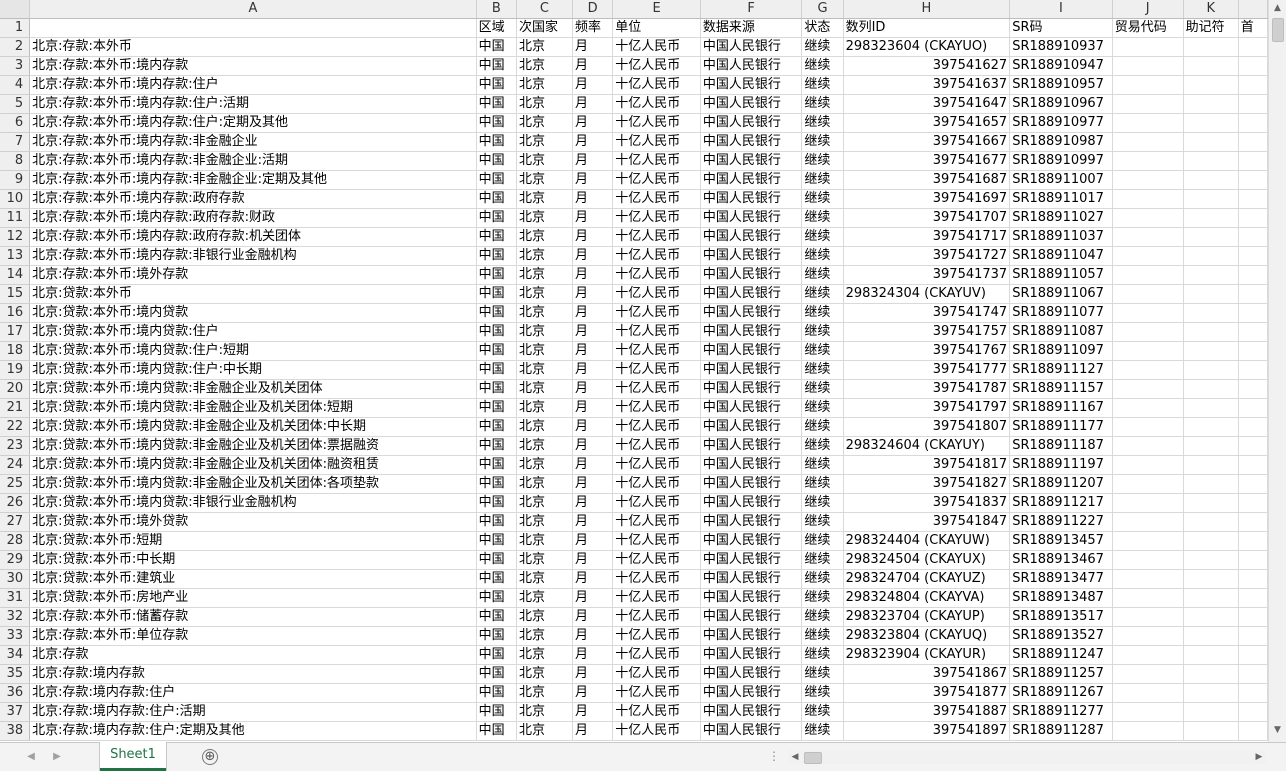 The width and height of the screenshot is (1286, 771). Describe the element at coordinates (1061, 199) in the screenshot. I see `cell-sr-code: SR188911017` at that location.